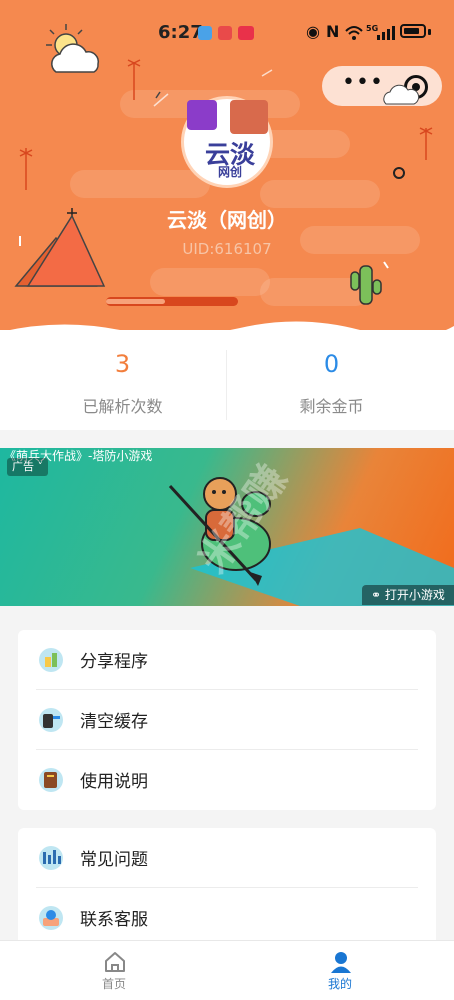  What do you see at coordinates (229, 172) in the screenshot?
I see `avatar-text-sub: 网创` at bounding box center [229, 172].